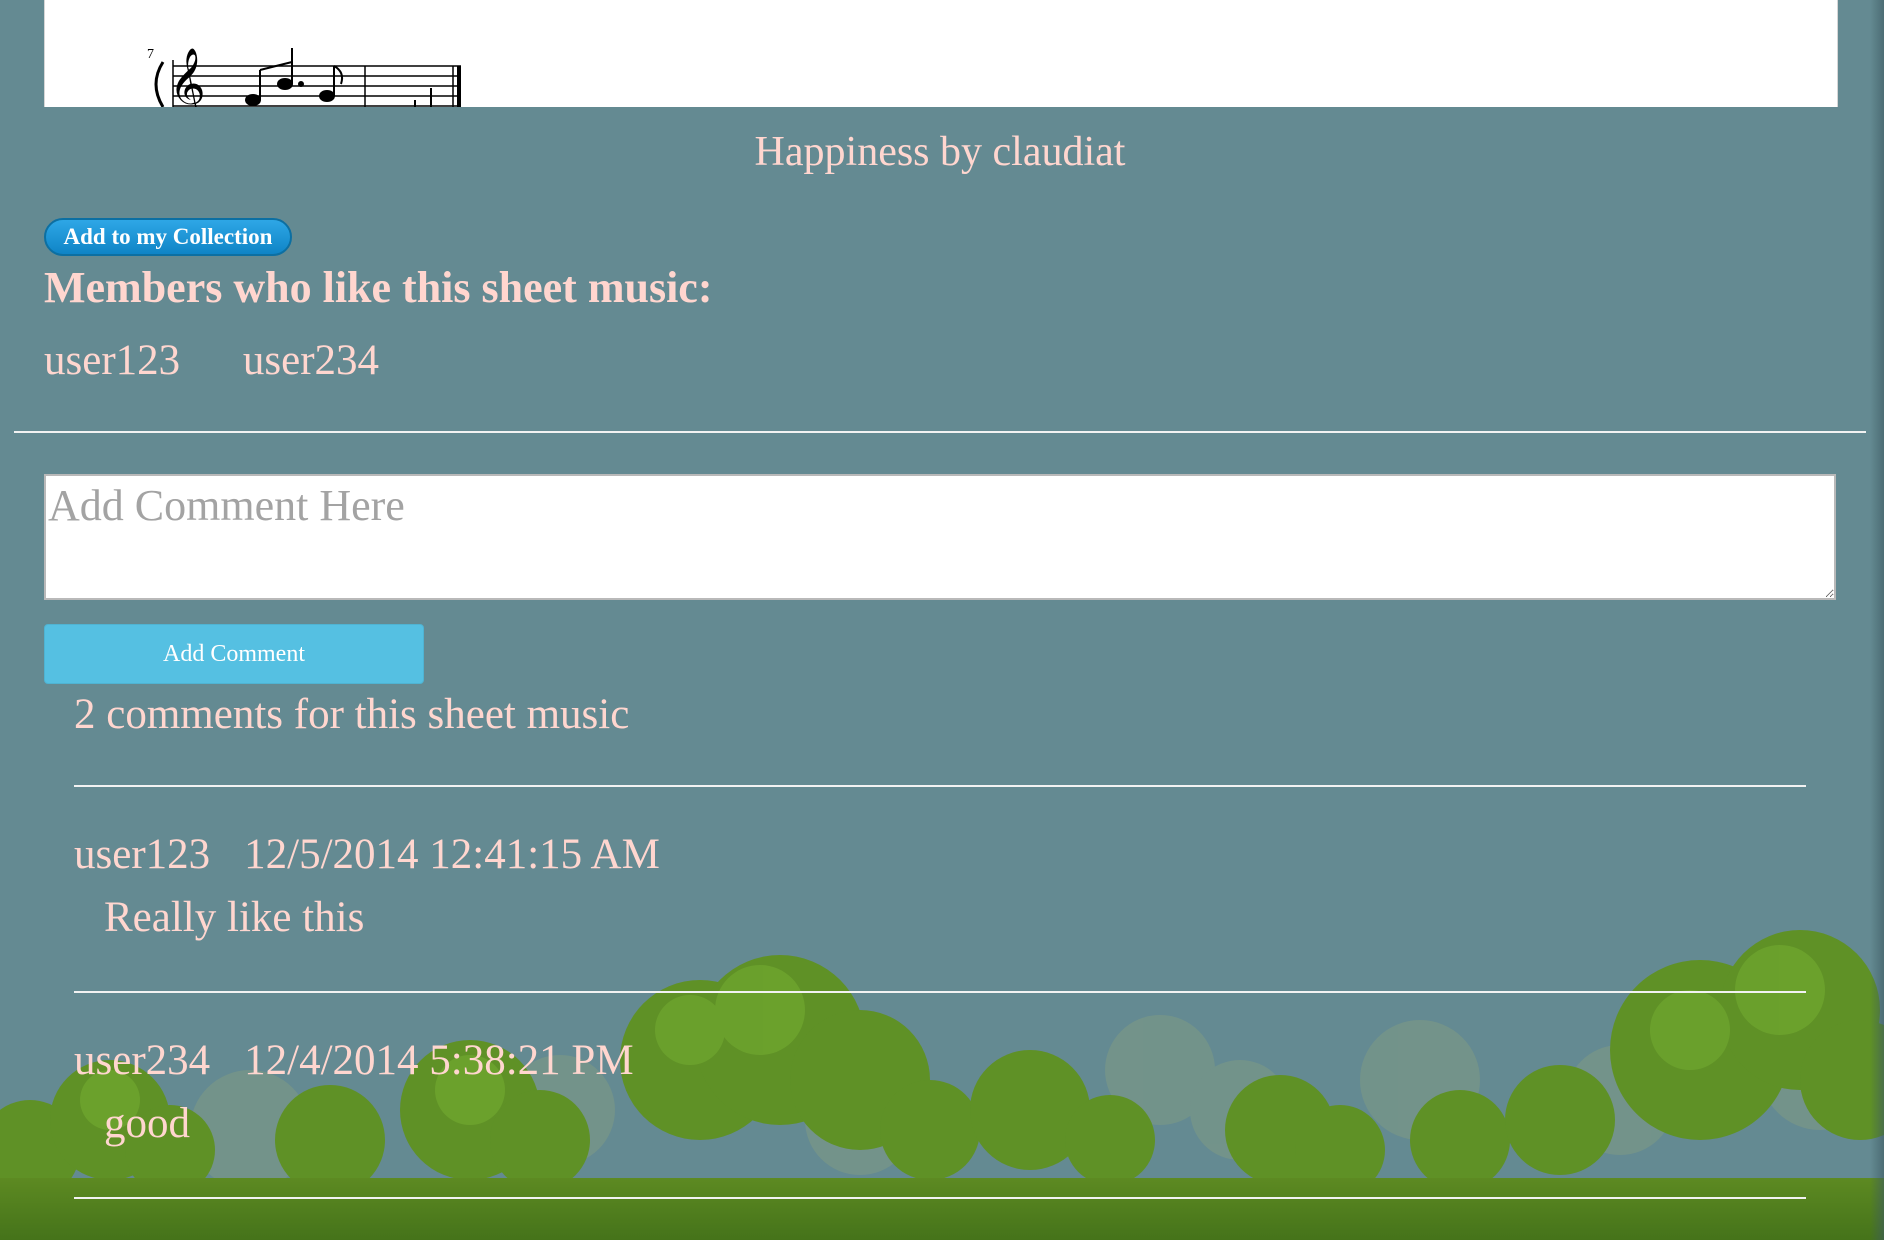 The width and height of the screenshot is (1884, 1240). What do you see at coordinates (168, 237) in the screenshot?
I see `add-to-collection-button: Add to my Collection` at bounding box center [168, 237].